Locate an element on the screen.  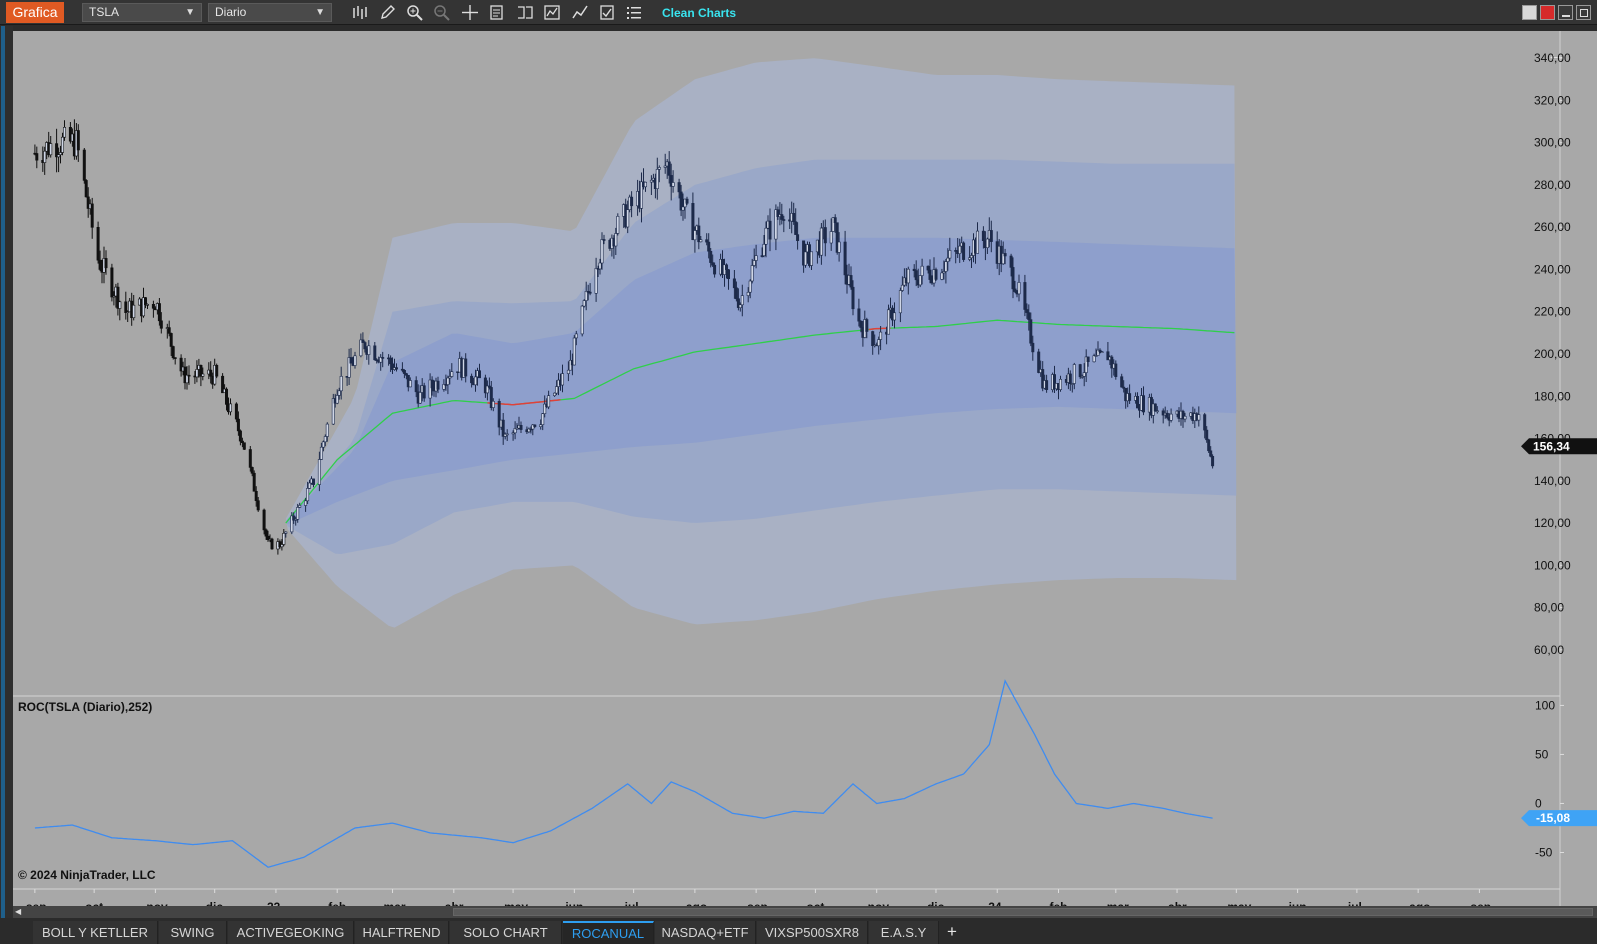
zoom-out-icon is located at coordinates (442, 12).